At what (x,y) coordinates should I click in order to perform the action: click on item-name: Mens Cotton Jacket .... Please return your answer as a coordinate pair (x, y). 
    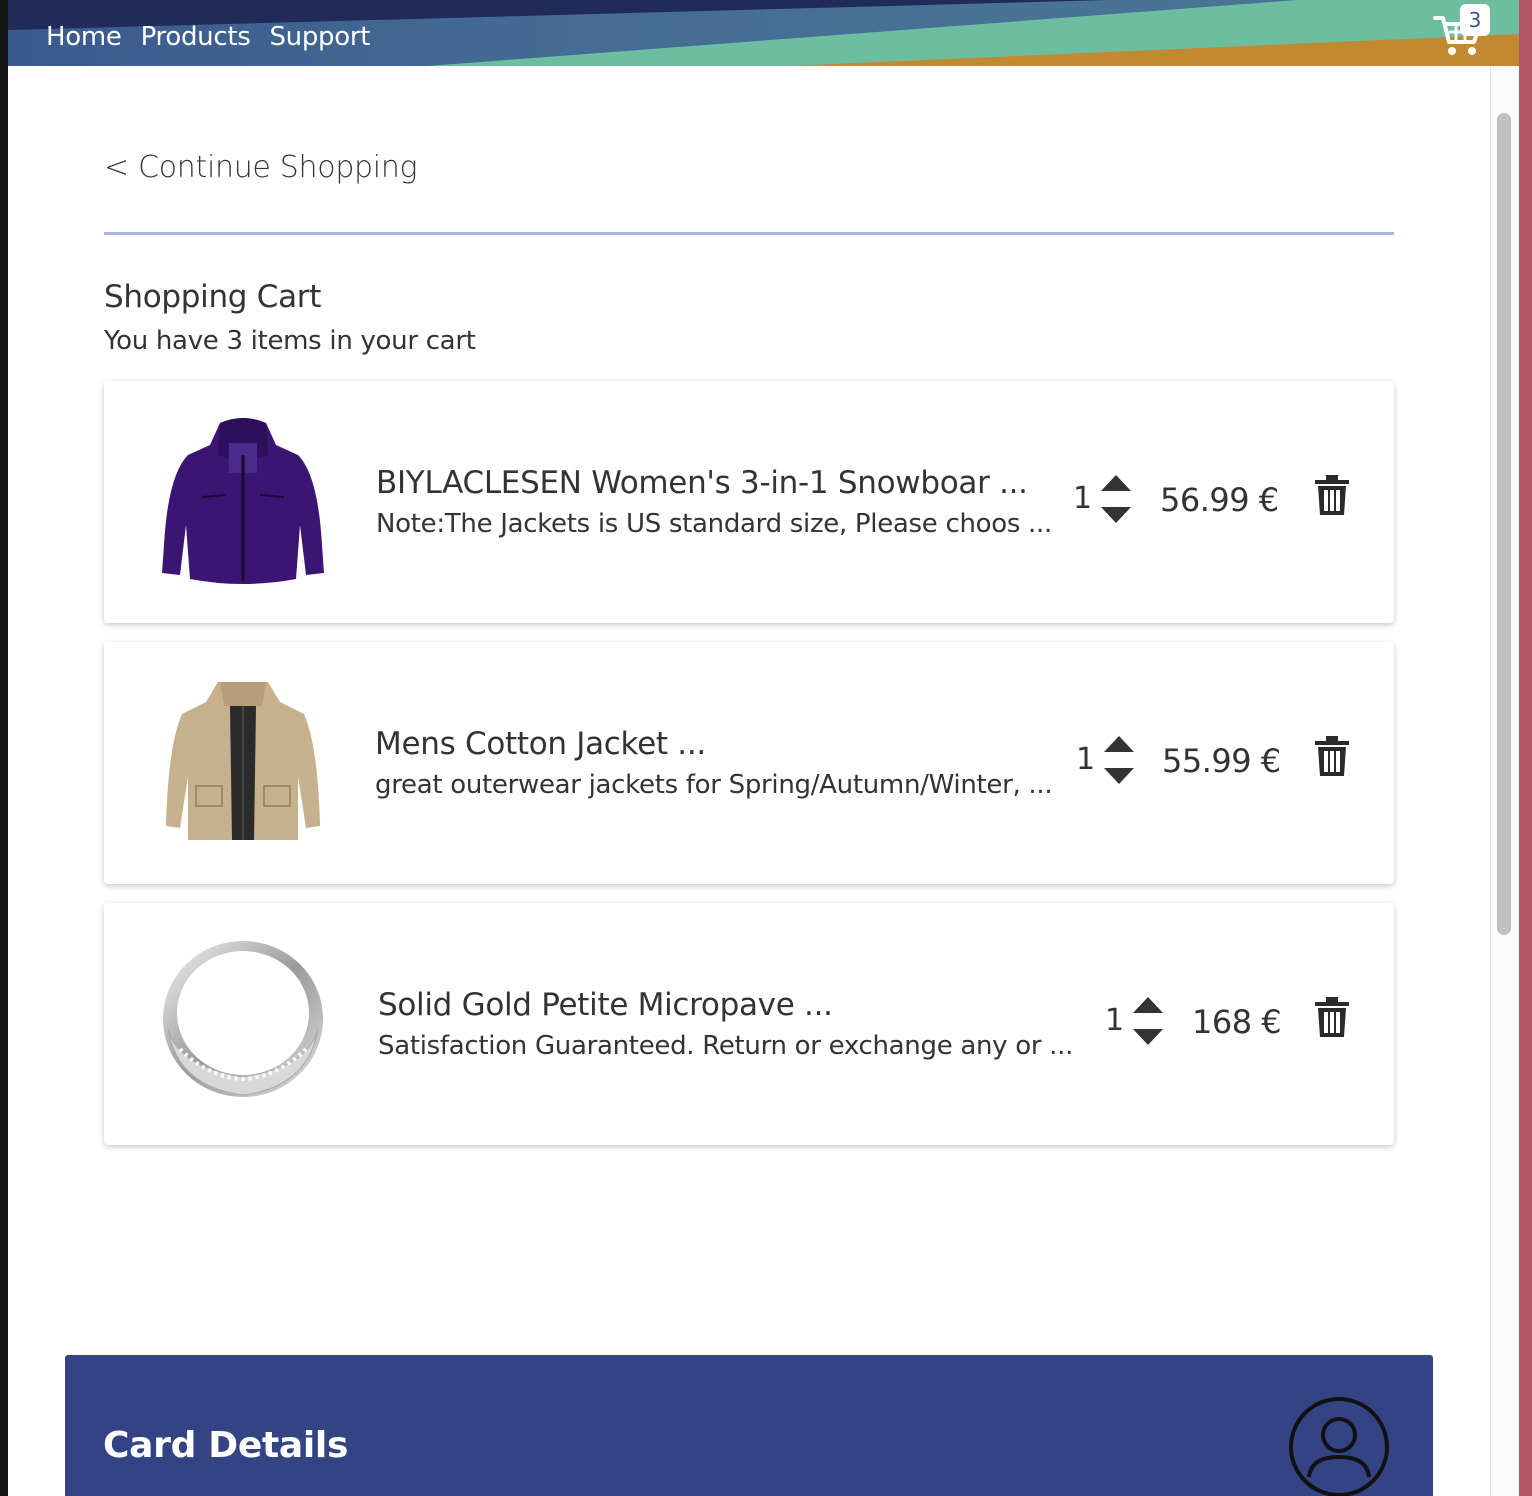
    Looking at the image, I should click on (540, 744).